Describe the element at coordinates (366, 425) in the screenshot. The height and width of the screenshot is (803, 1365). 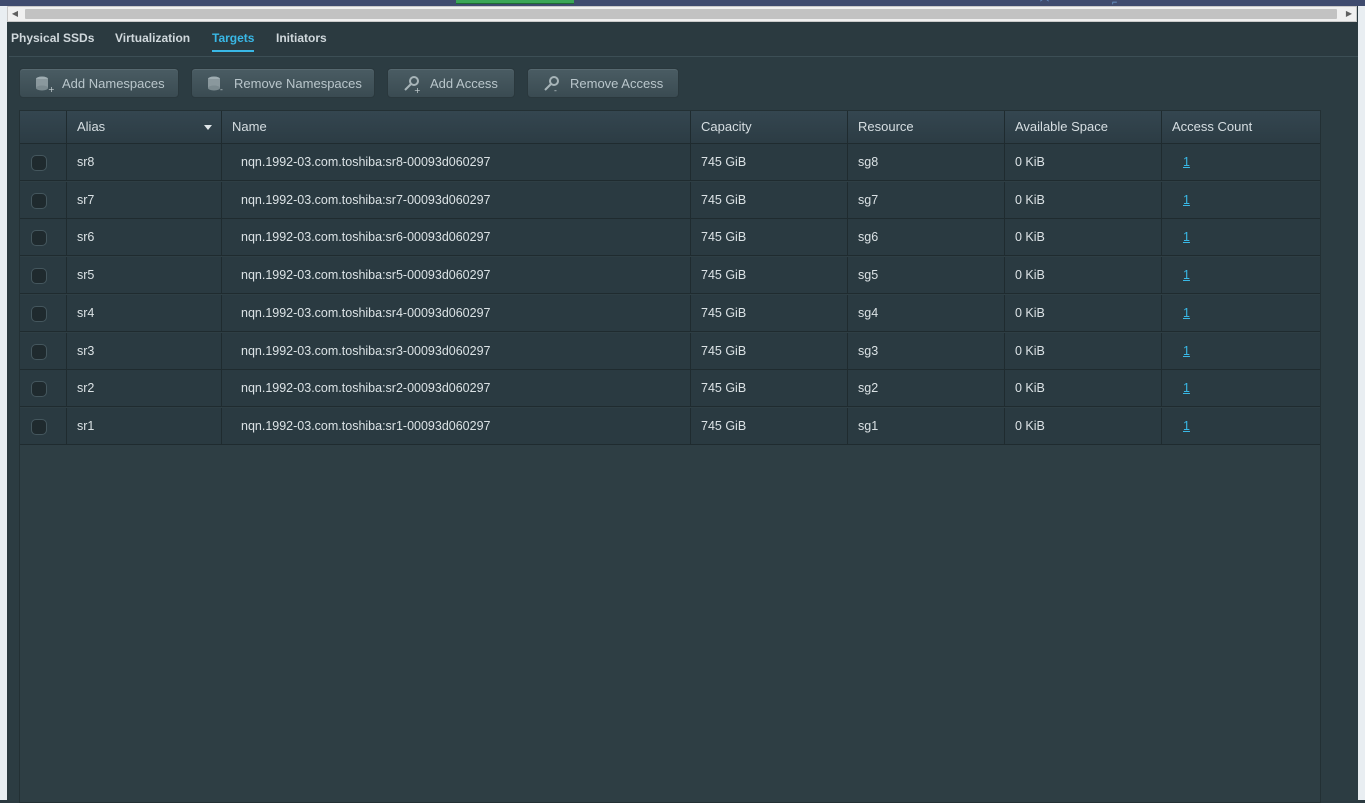
I see `cell-name: nqn.1992-03.com.toshiba:sr1-00093d060297` at that location.